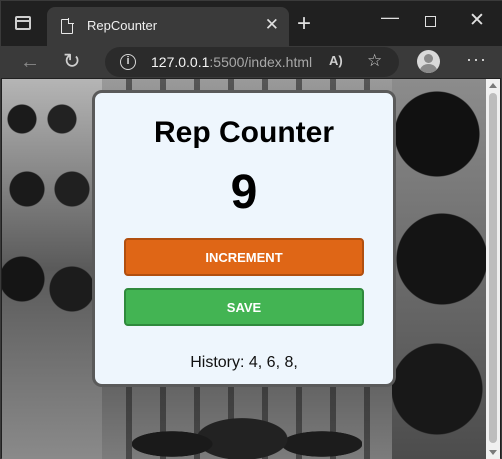  What do you see at coordinates (67, 26) in the screenshot?
I see `page-icon` at bounding box center [67, 26].